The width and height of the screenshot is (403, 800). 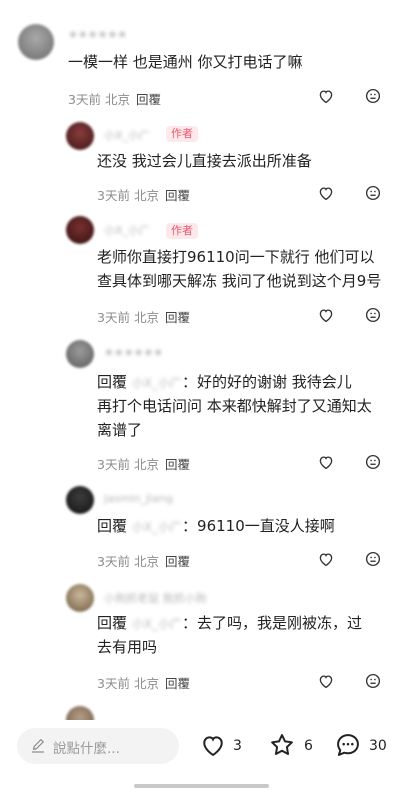 I want to click on dislike-face-icon, so click(x=373, y=681).